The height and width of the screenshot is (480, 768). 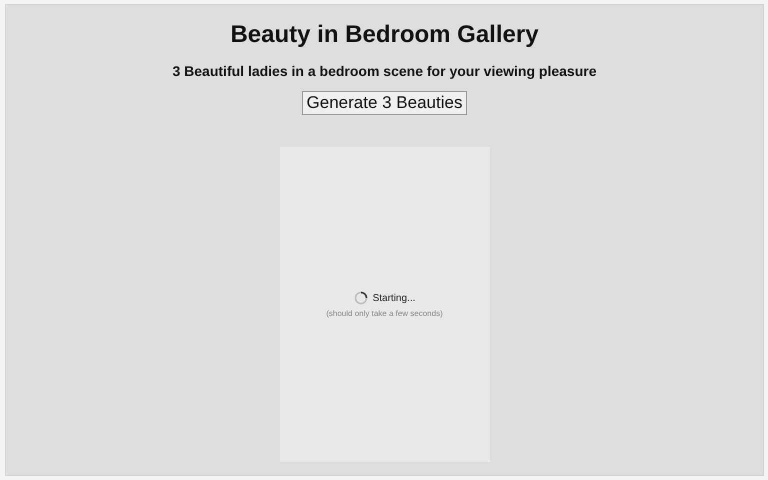 I want to click on generate-button: Generate 3 Beauties, so click(x=385, y=103).